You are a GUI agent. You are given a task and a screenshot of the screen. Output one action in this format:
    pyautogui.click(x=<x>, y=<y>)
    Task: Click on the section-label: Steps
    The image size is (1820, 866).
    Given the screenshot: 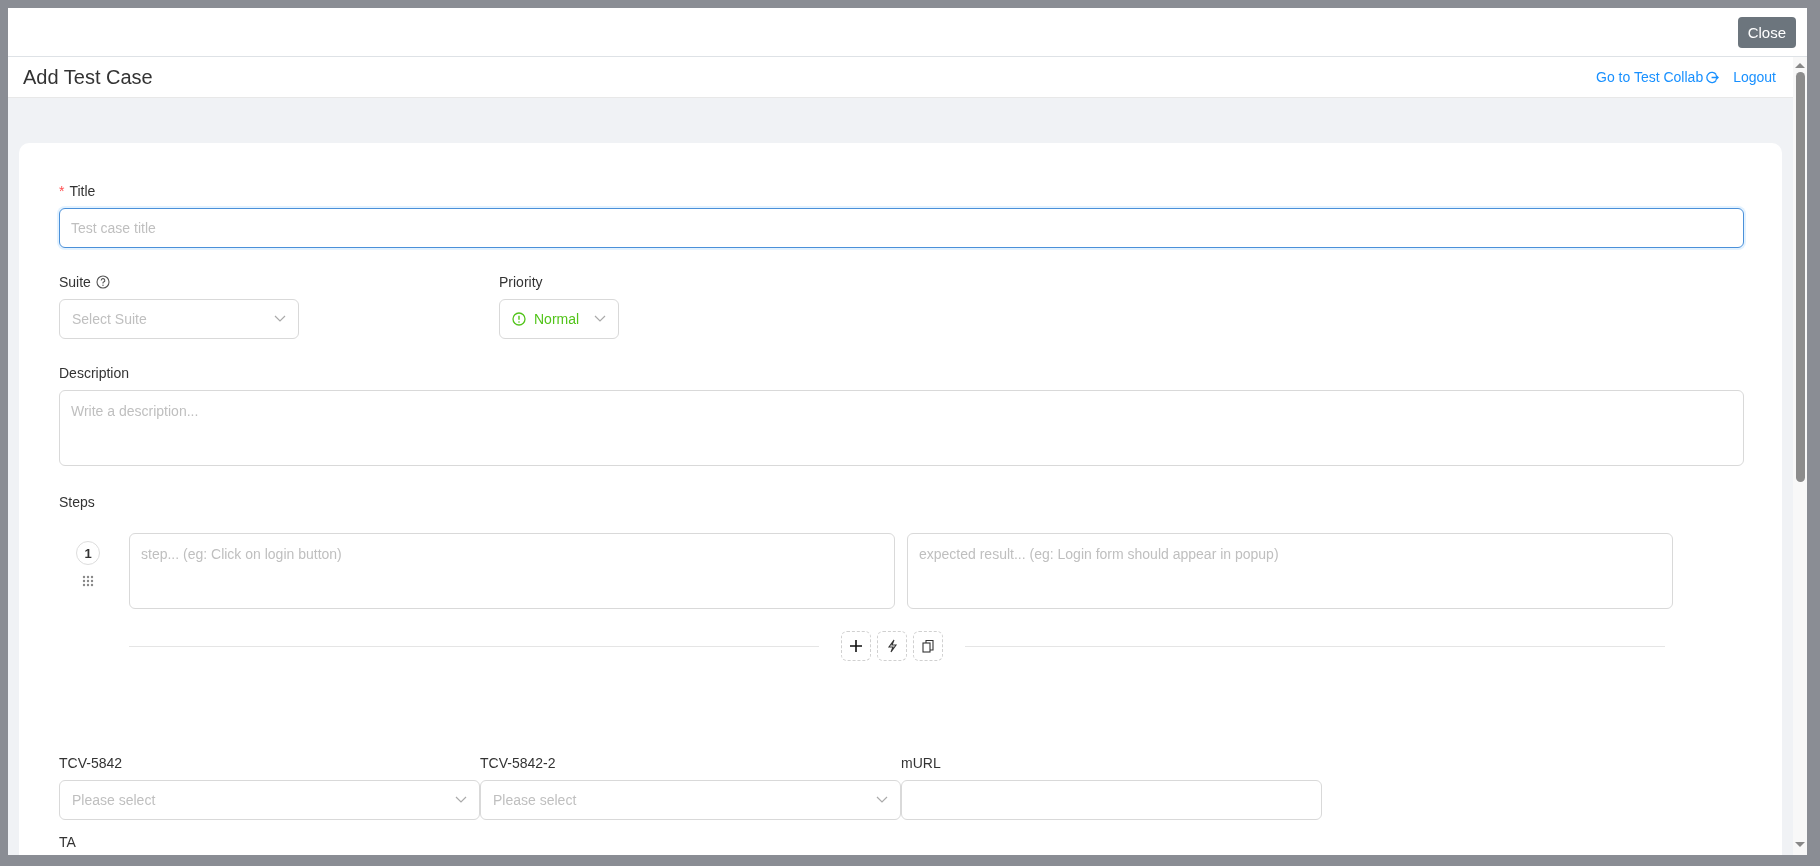 What is the action you would take?
    pyautogui.click(x=77, y=502)
    